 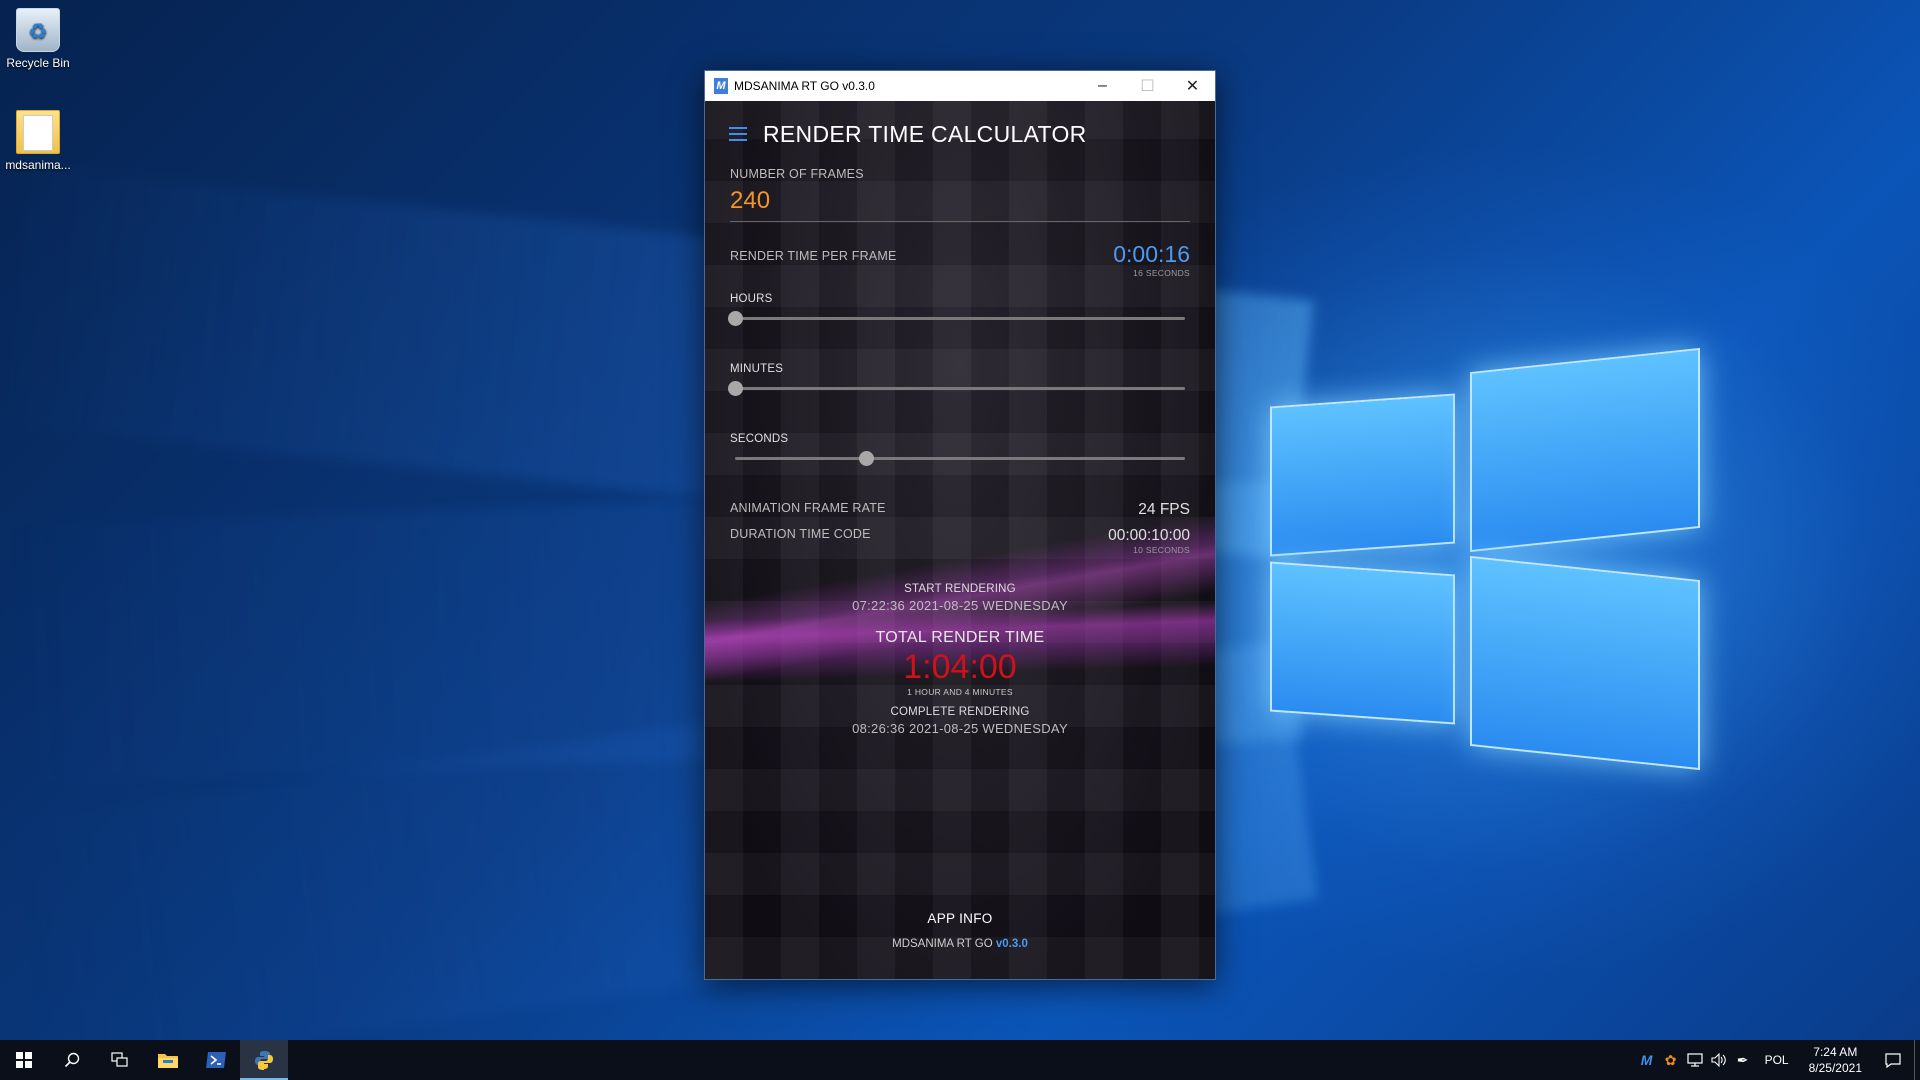 What do you see at coordinates (959, 379) in the screenshot?
I see `minutes-slider-block: MINUTES` at bounding box center [959, 379].